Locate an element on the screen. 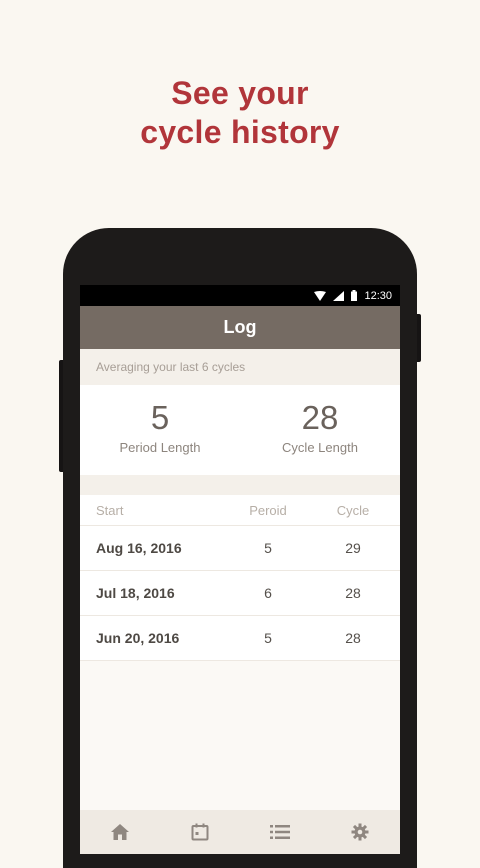 This screenshot has width=480, height=868. status-bar: 12:30 is located at coordinates (240, 295).